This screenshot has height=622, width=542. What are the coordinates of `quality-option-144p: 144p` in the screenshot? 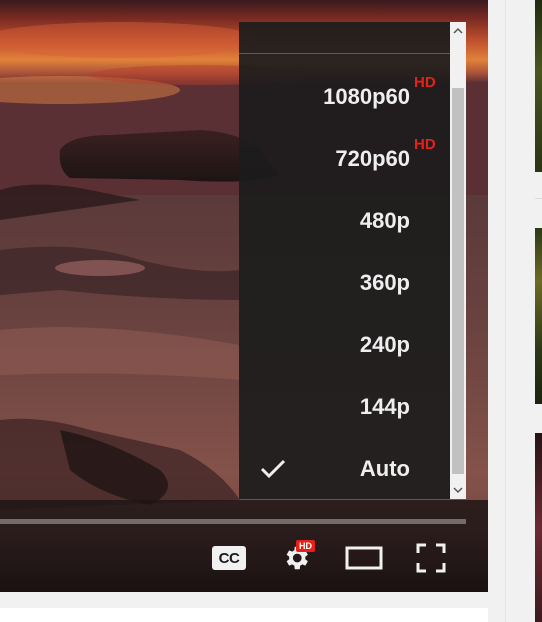 It's located at (344, 407).